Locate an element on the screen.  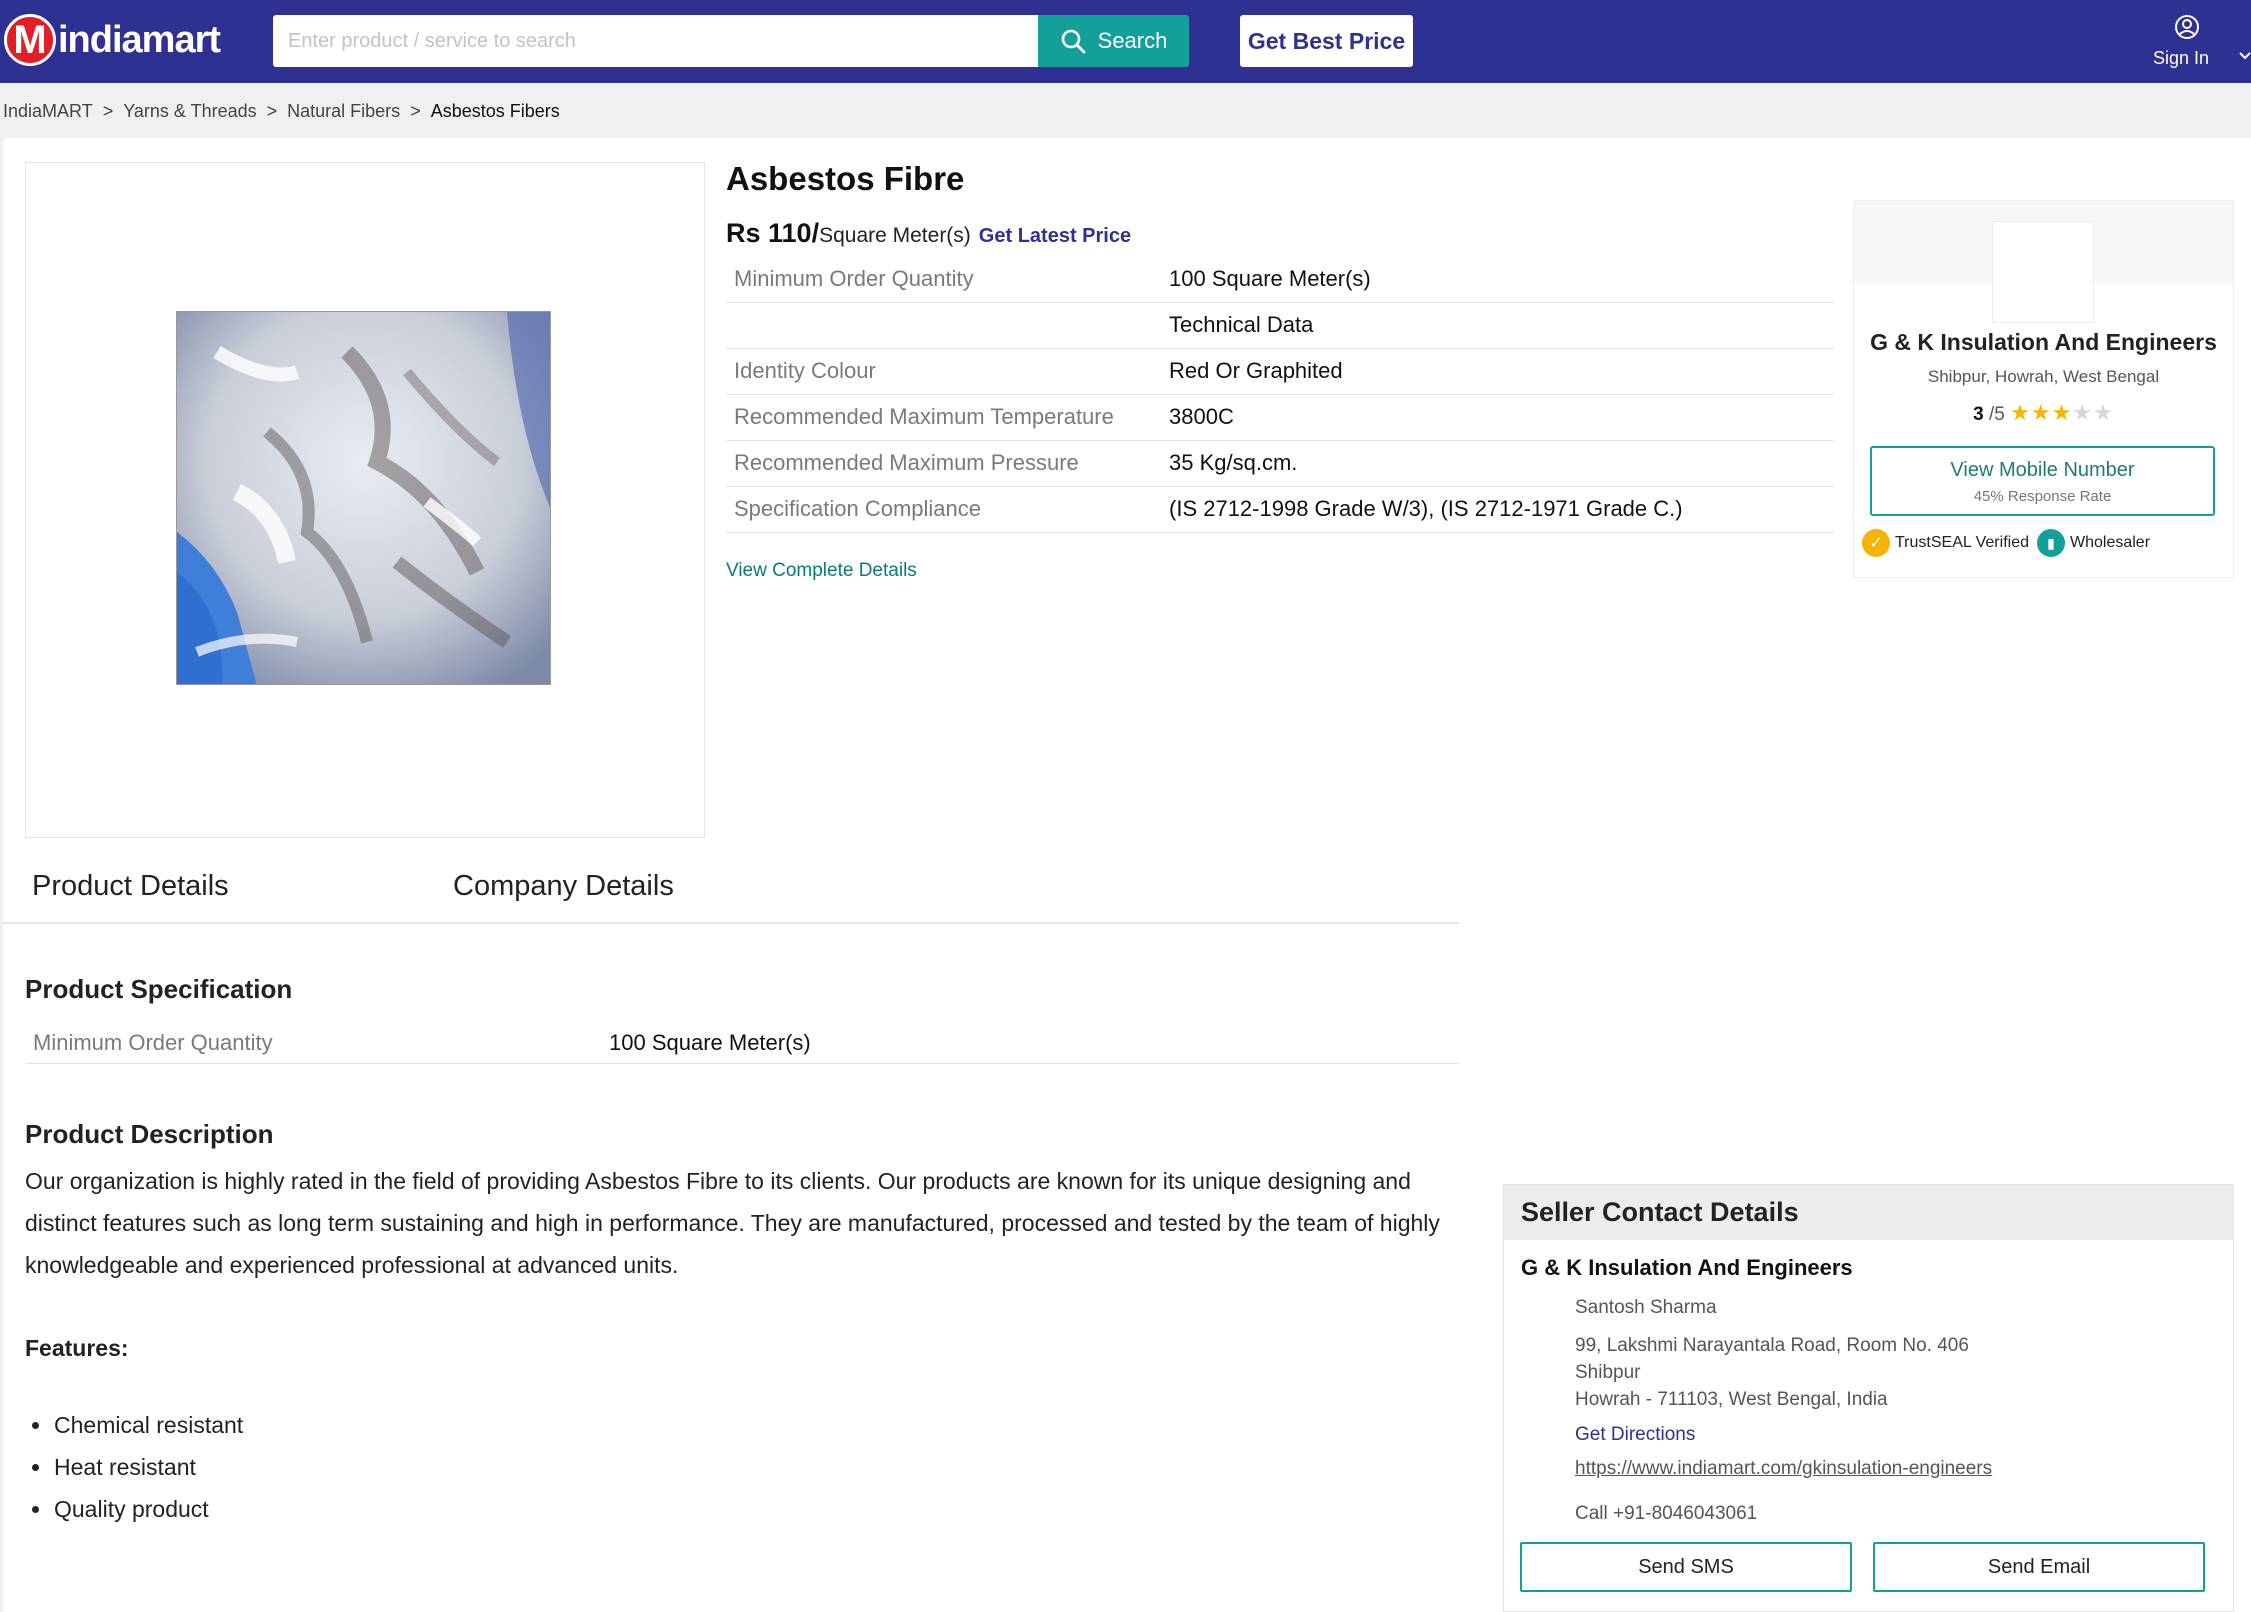
seller-badges: ✓ TrustSEAL Verified ▮ Wholesaler is located at coordinates (2006, 543).